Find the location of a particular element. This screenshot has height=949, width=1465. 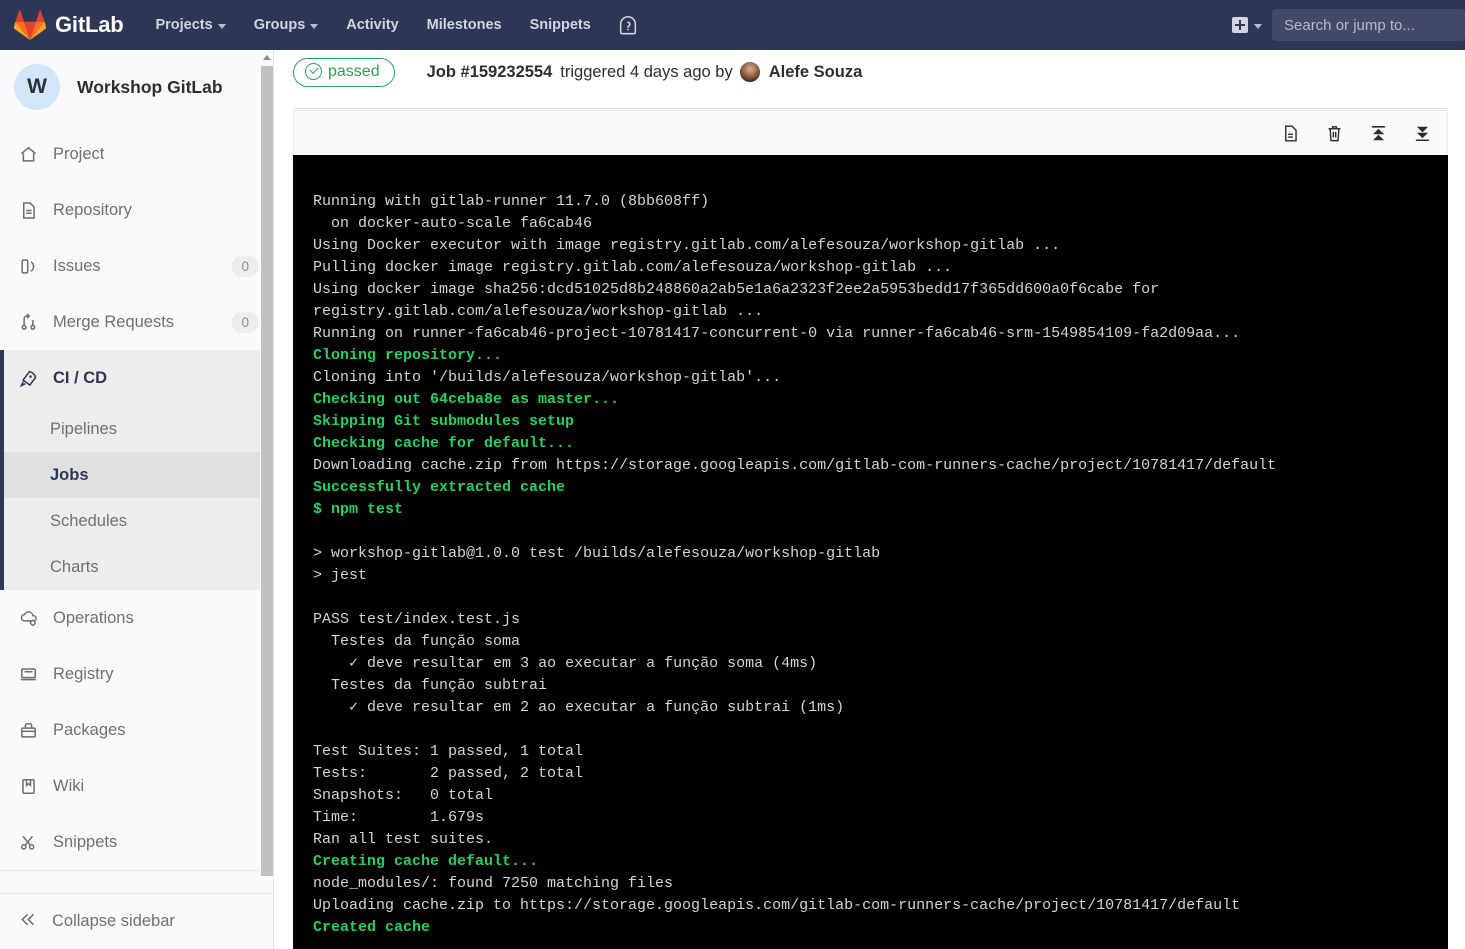

sidebar-item-wiki: Wiki is located at coordinates (136, 786).